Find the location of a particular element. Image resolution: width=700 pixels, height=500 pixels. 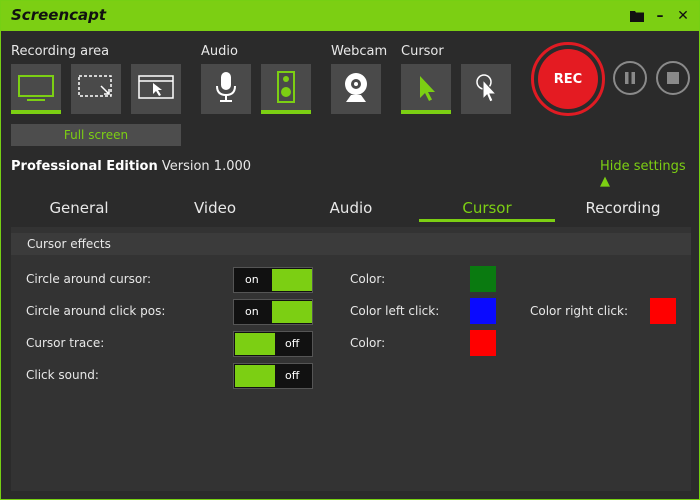

color-swatch-left-click is located at coordinates (483, 311).